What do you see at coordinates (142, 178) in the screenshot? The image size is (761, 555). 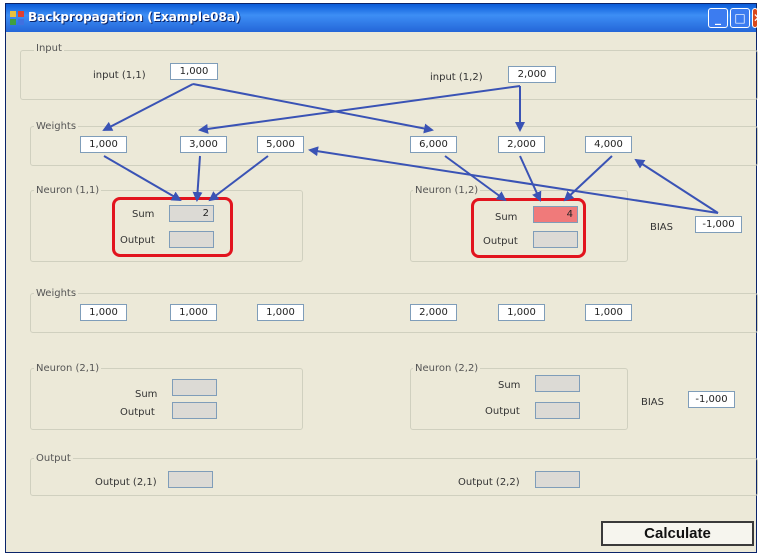 I see `arrow-w1-to-n11` at bounding box center [142, 178].